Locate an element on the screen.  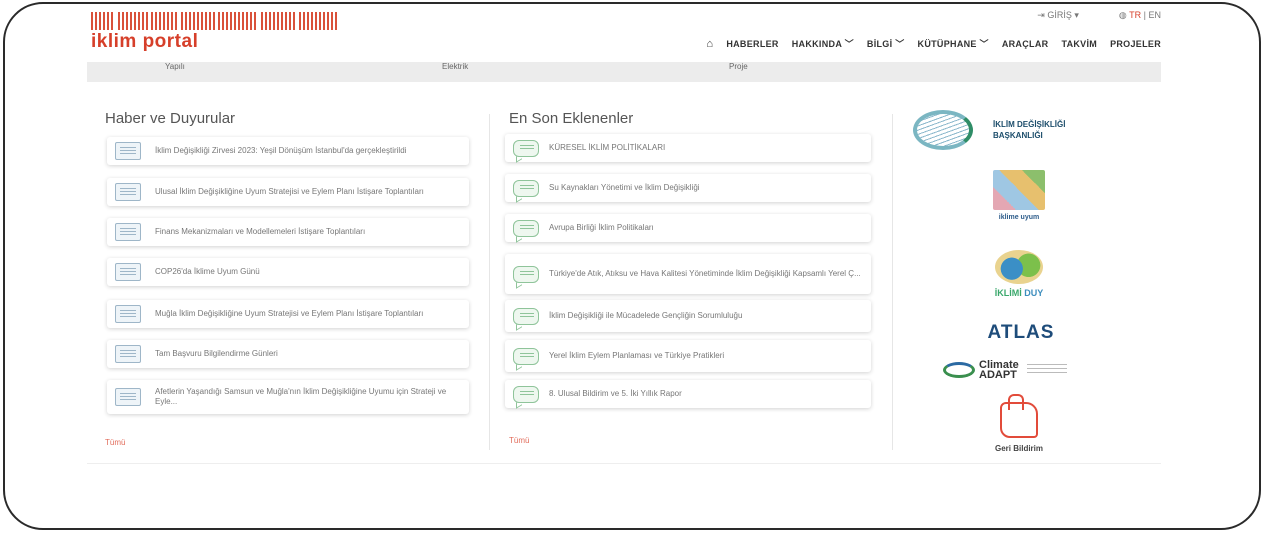
lang-tr-link: TR is located at coordinates (1135, 15).